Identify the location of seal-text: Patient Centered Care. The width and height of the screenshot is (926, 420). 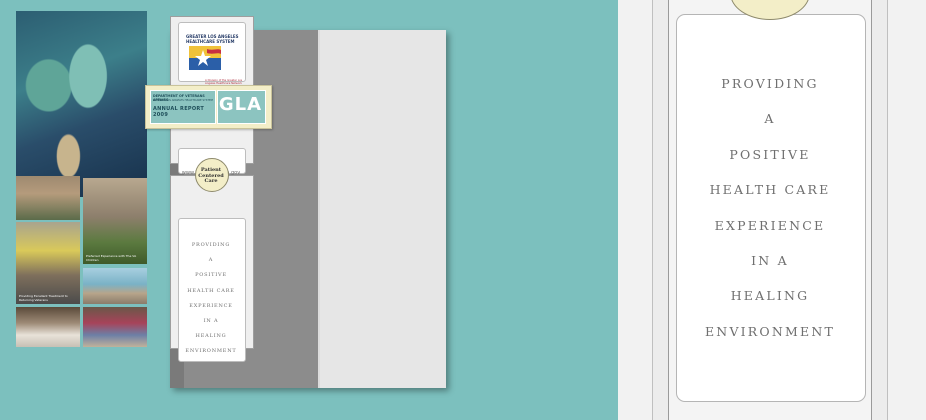
(211, 176).